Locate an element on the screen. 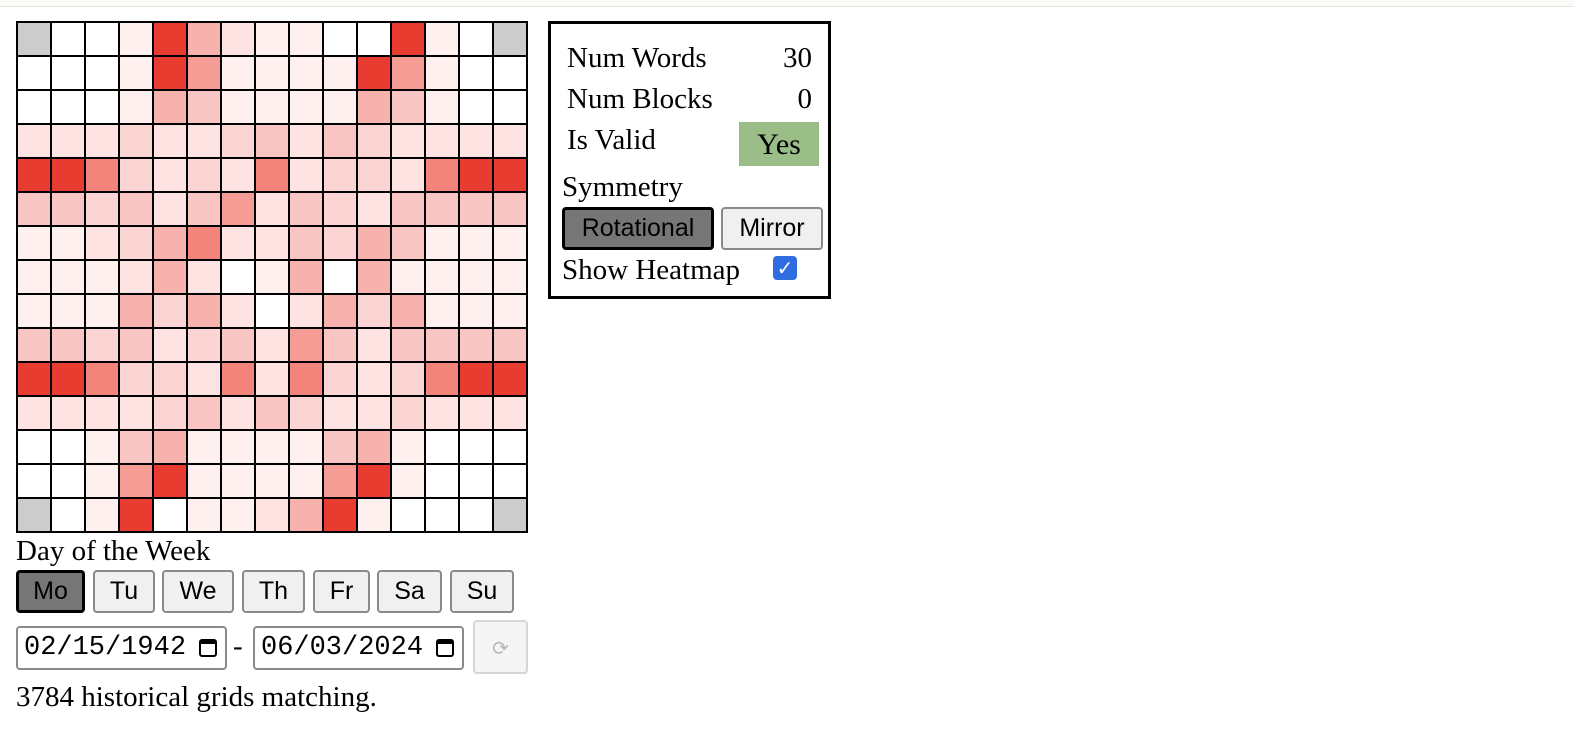 Image resolution: width=1574 pixels, height=752 pixels. day-button-mo: Mo is located at coordinates (50, 591).